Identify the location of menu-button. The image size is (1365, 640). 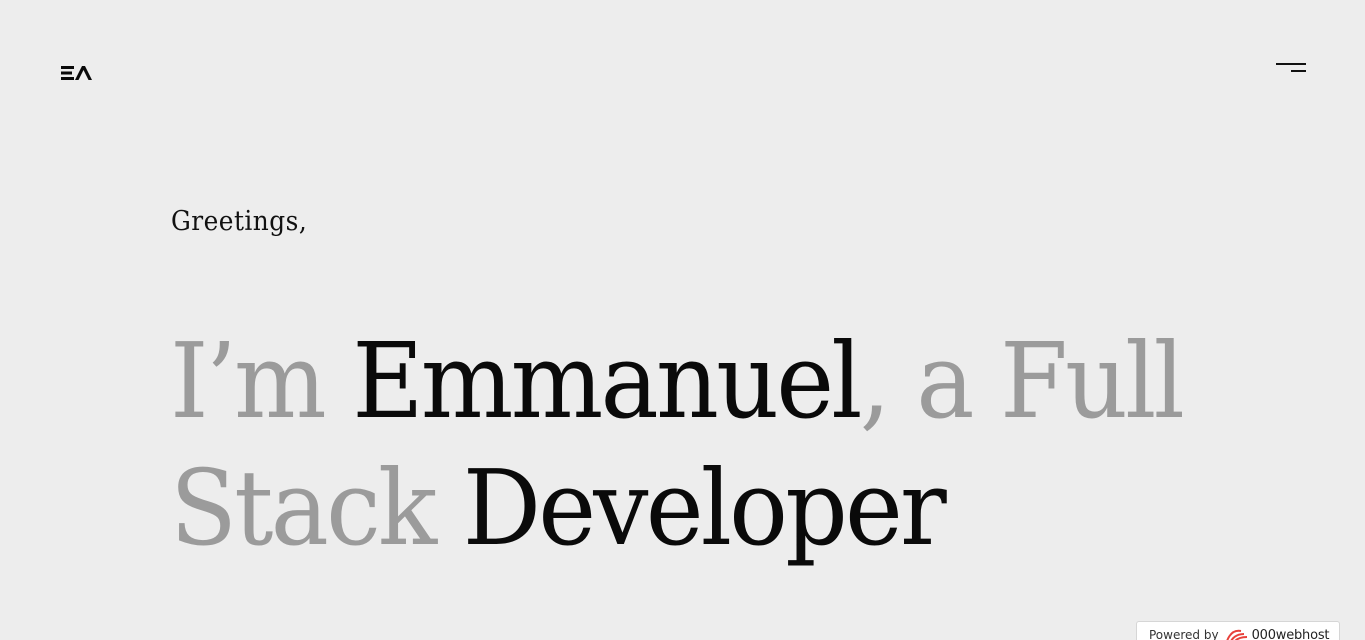
(1291, 70).